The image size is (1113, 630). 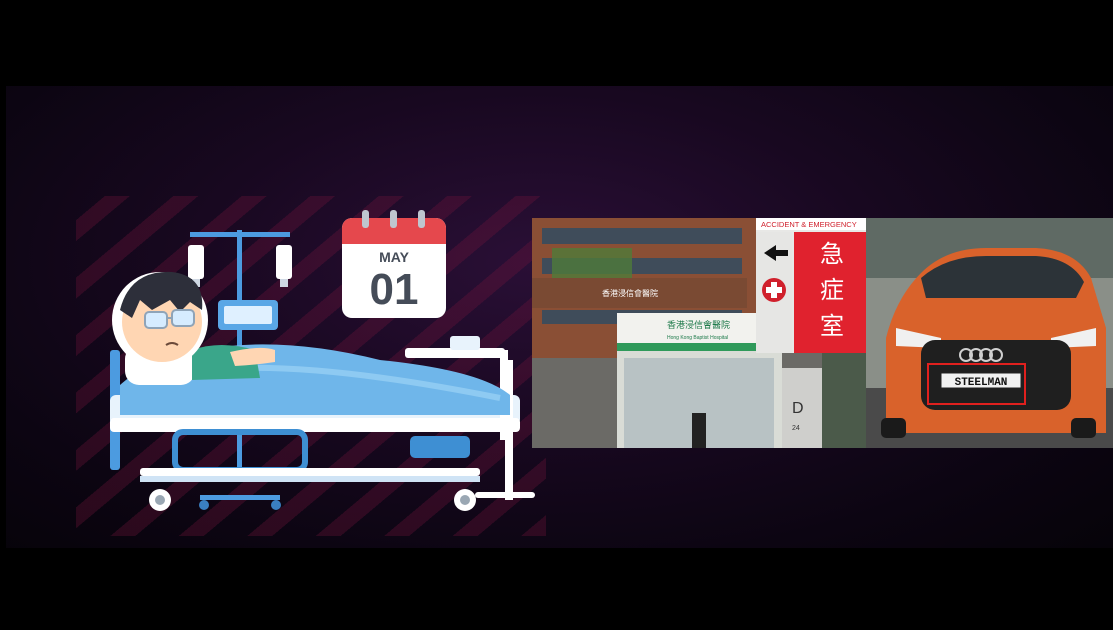 I want to click on hospital-building-sign: 香港浸信會醫院, so click(x=630, y=293).